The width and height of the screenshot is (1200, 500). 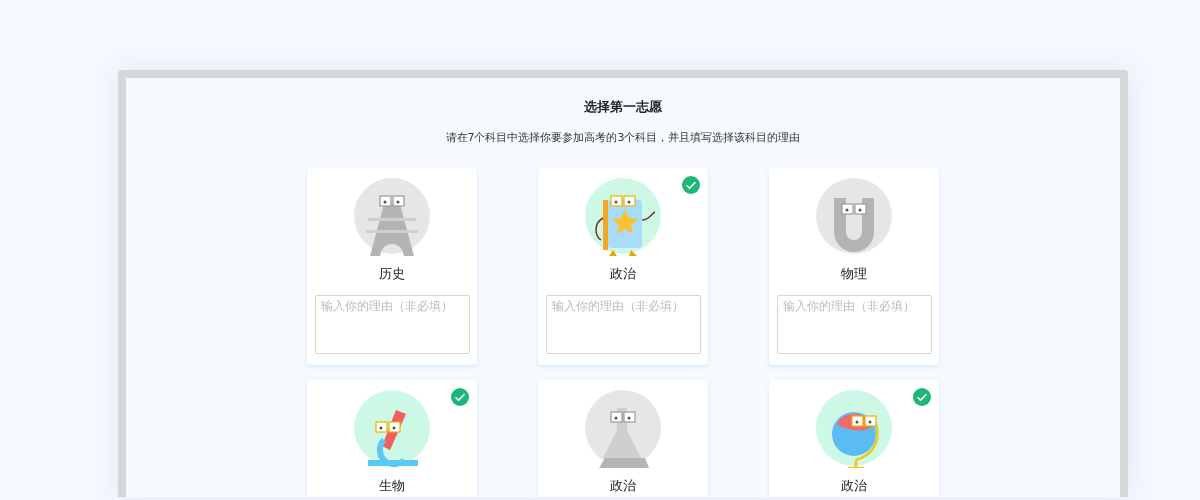 I want to click on subject-card: 物理 输入你的理由（非必填）, so click(x=854, y=266).